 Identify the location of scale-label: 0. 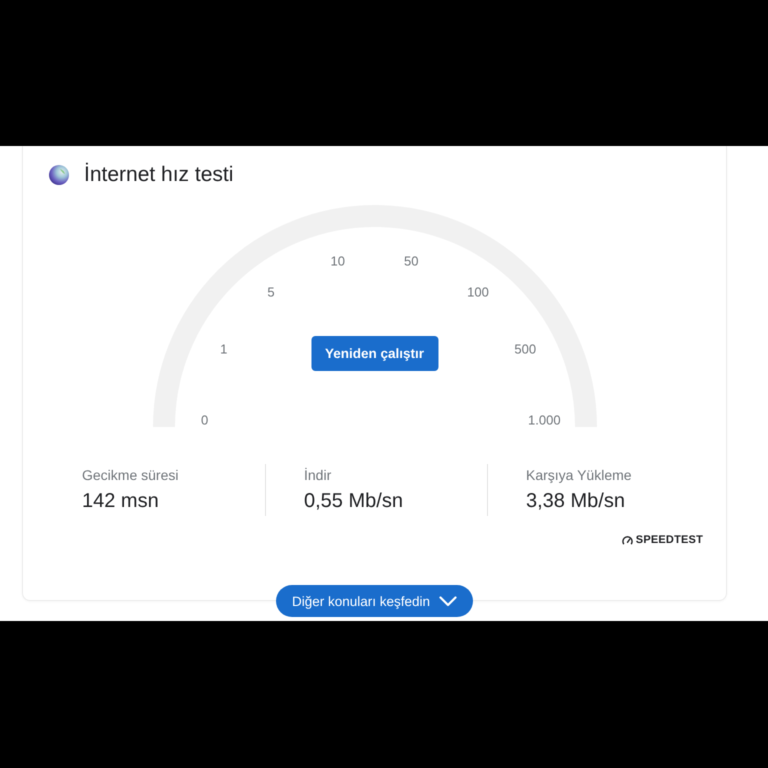
(204, 420).